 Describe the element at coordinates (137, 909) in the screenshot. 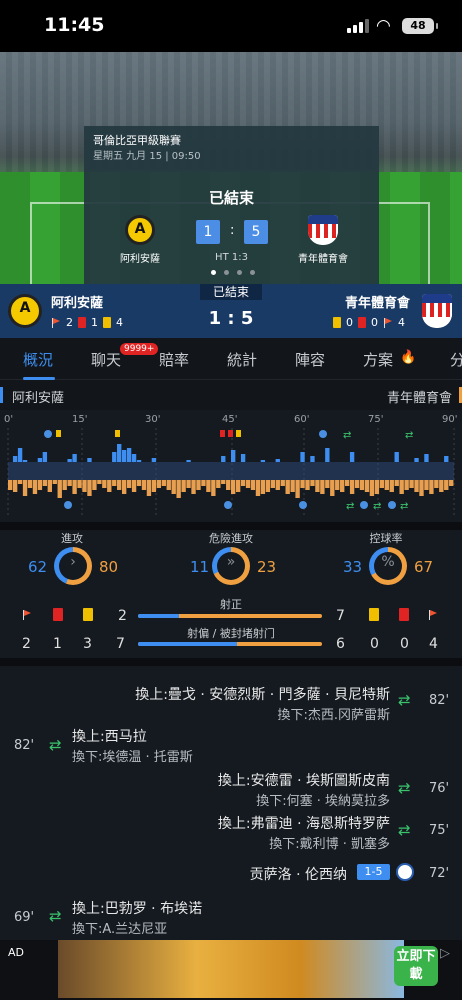

I see `sub-in: 換上:巴勃罗 · 布埃诺` at that location.